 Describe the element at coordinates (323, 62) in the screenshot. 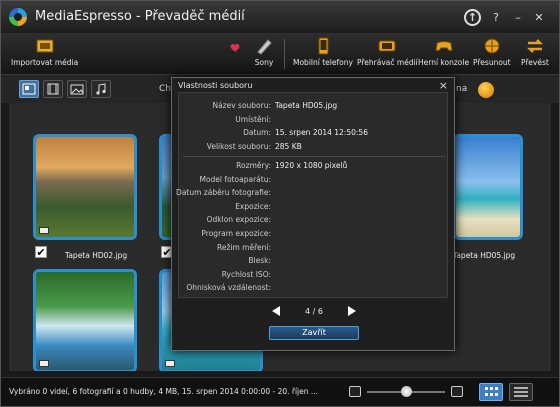

I see `mobile-phones-label: Mobilní telefony` at that location.